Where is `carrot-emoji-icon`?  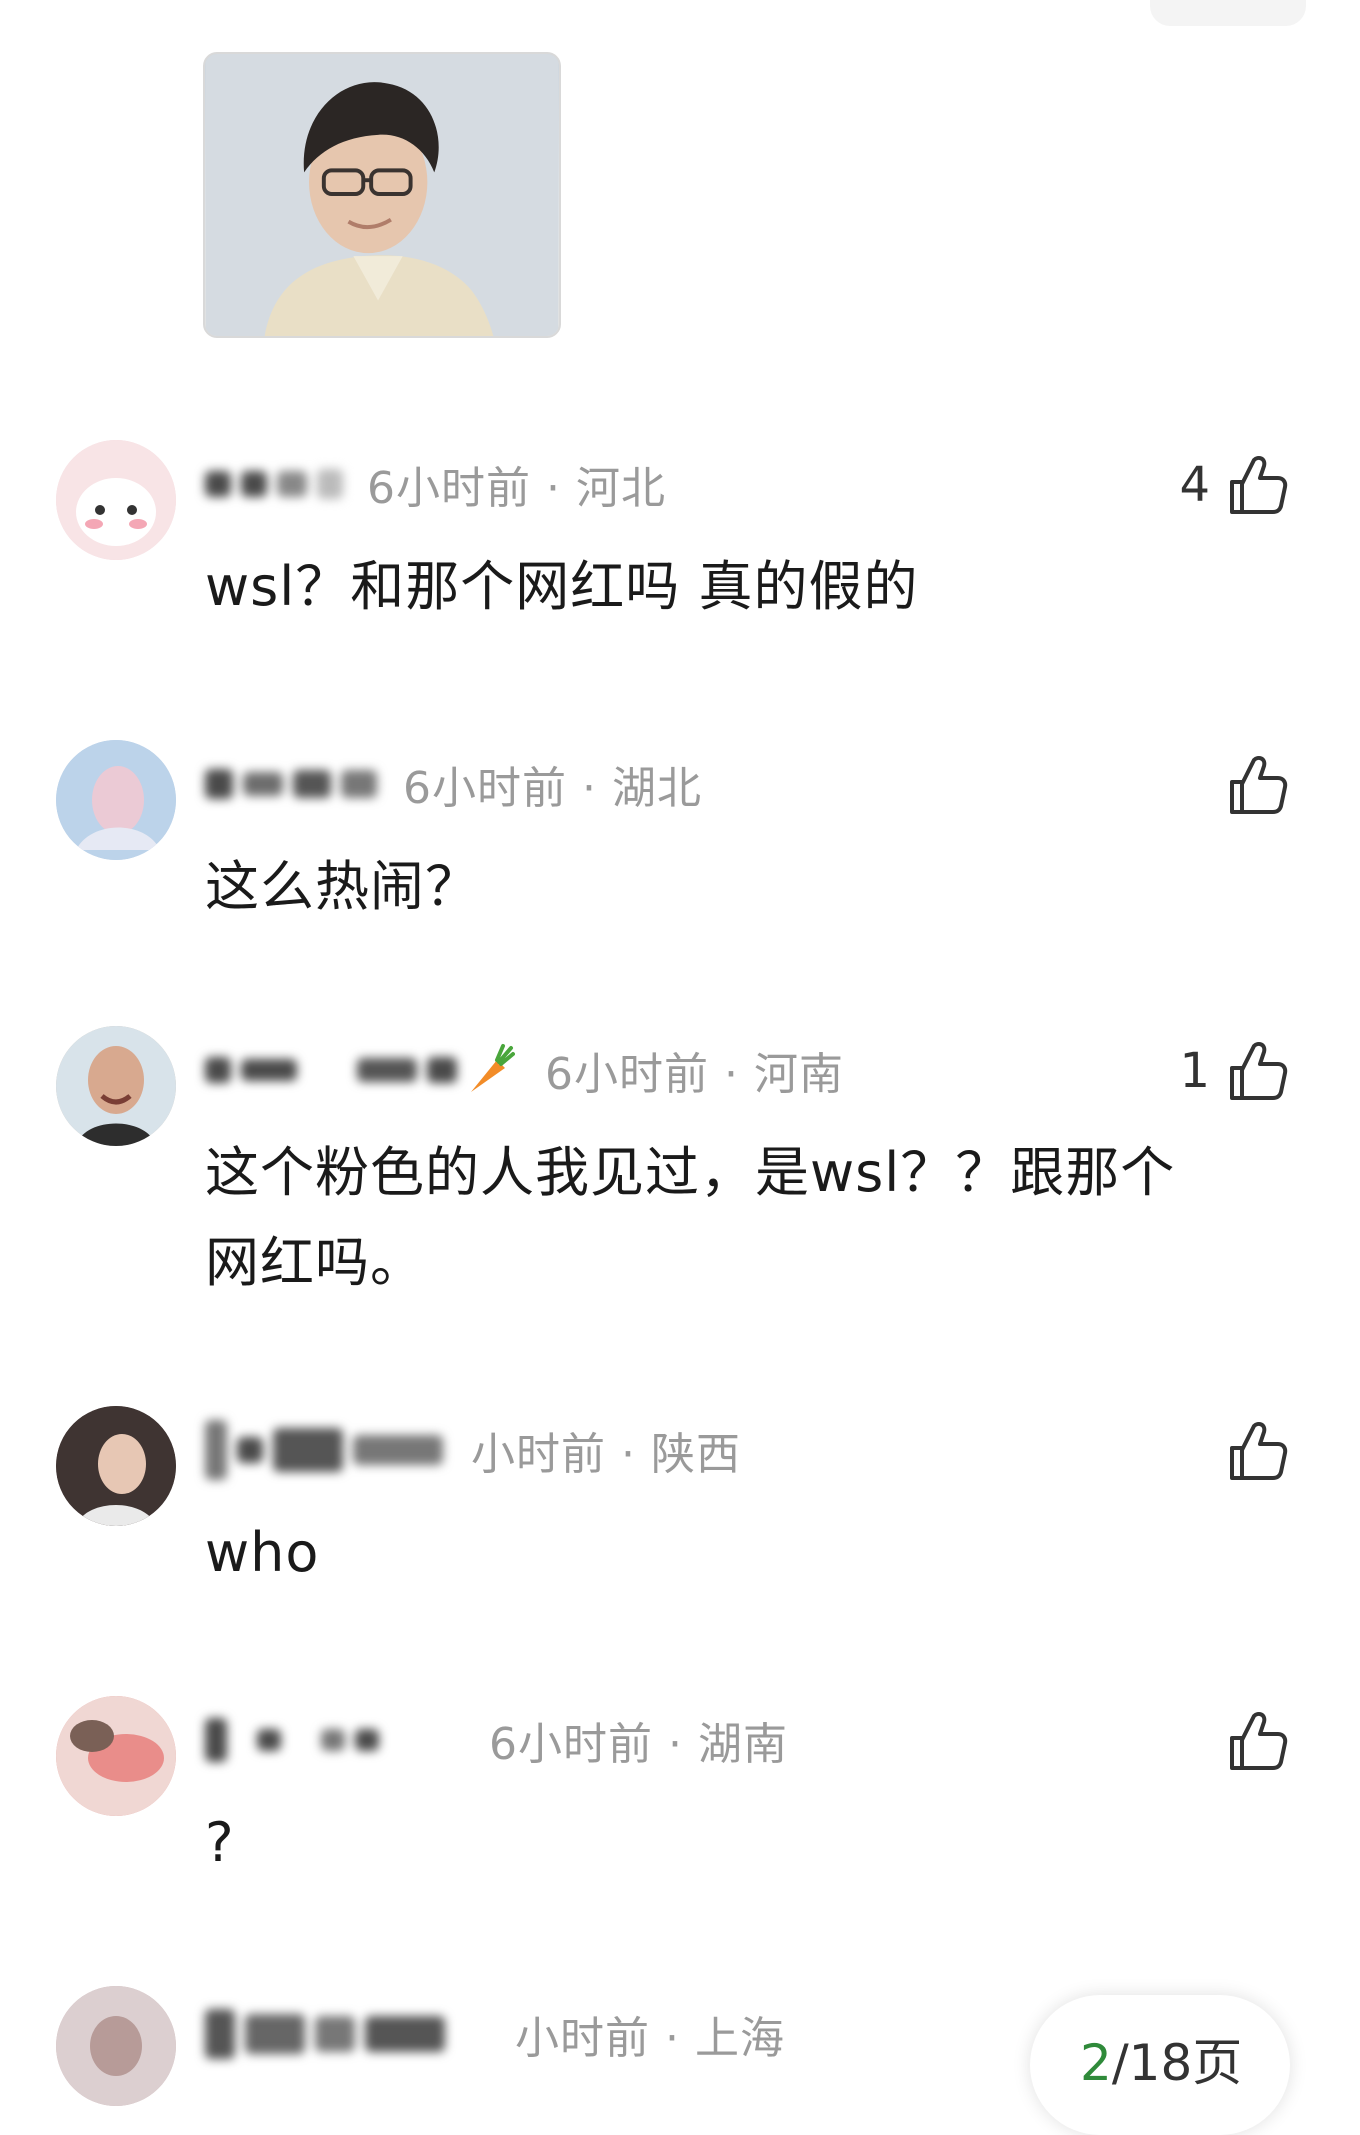 carrot-emoji-icon is located at coordinates (493, 1068).